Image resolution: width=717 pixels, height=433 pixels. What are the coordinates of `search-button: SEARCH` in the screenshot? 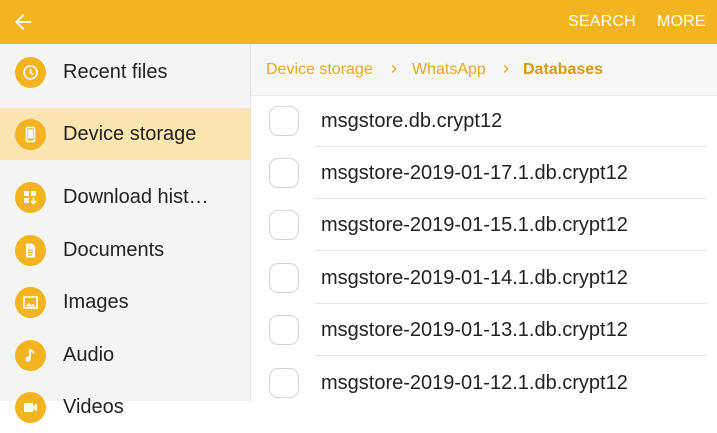 It's located at (602, 22).